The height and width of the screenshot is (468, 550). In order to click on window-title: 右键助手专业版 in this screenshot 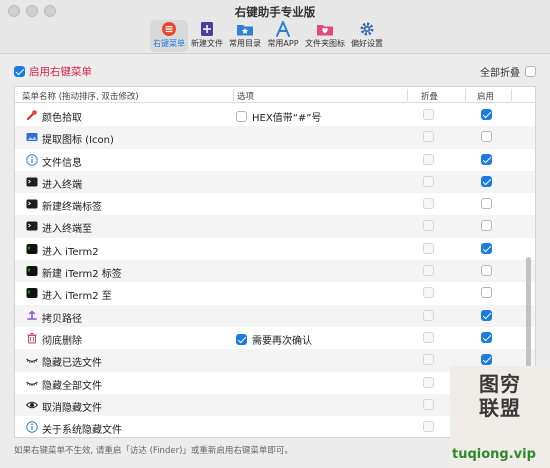, I will do `click(275, 12)`.